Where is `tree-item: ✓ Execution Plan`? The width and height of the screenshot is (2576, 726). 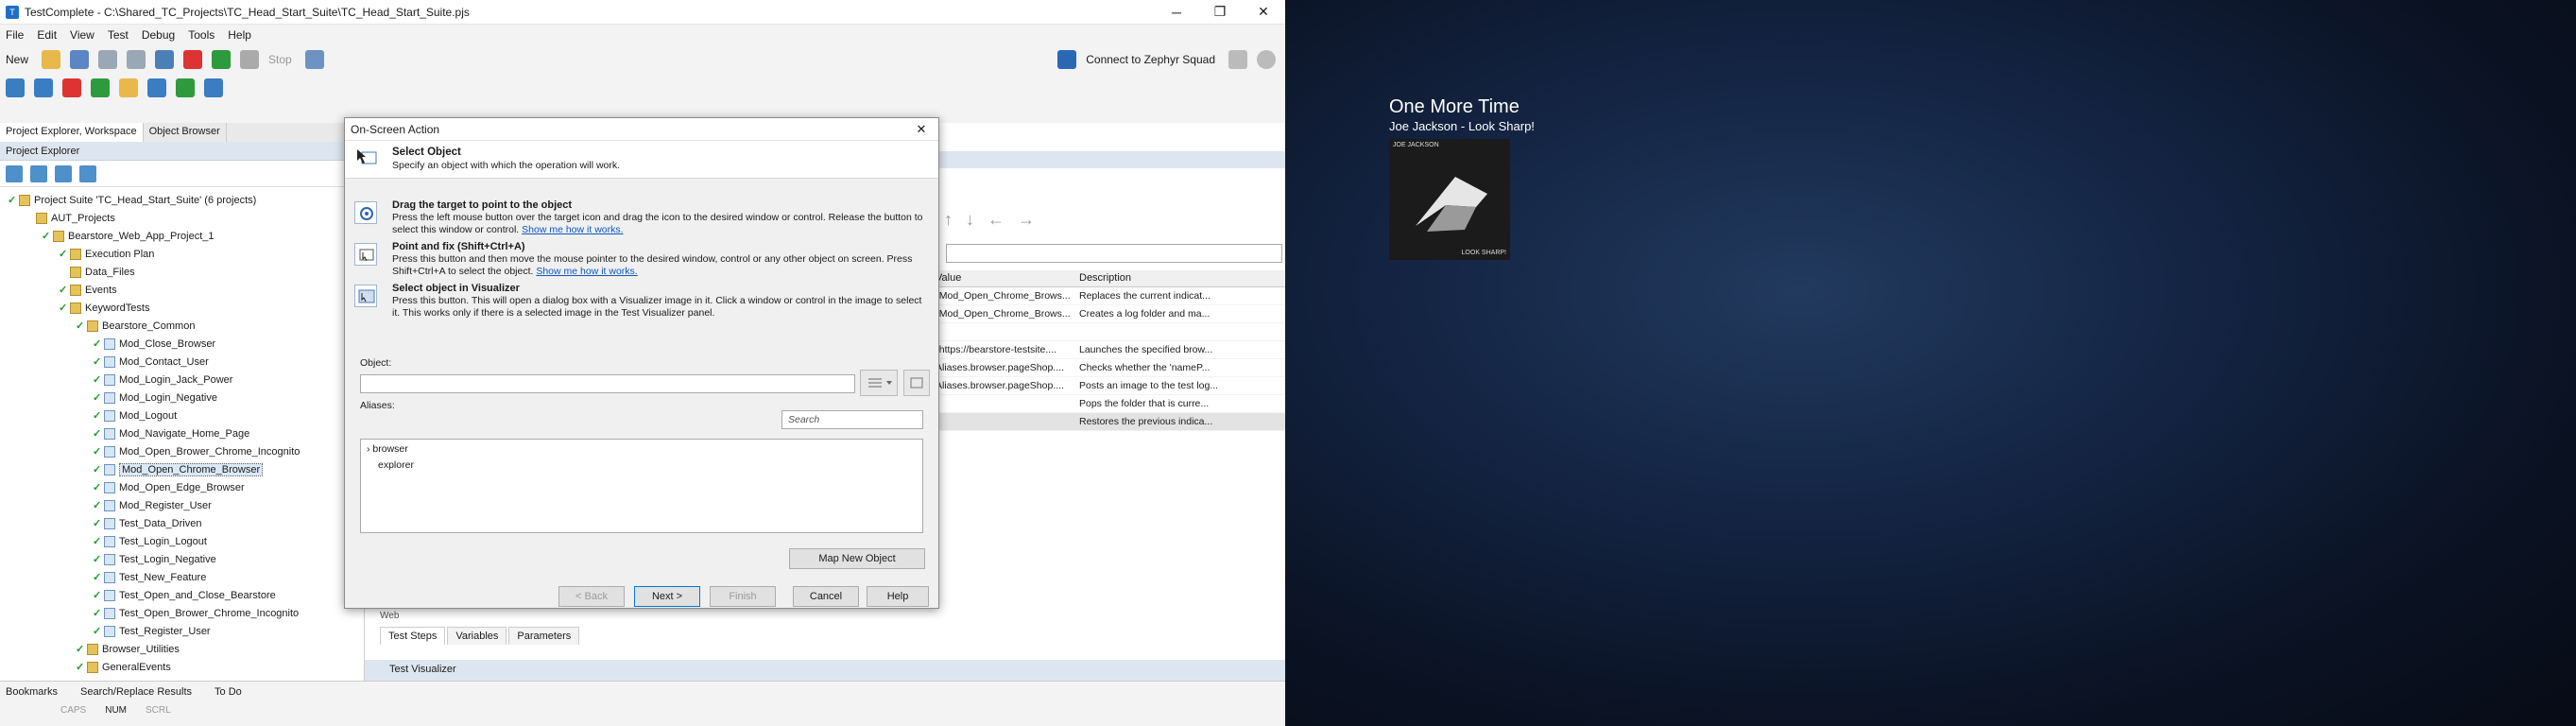
tree-item: ✓ Execution Plan is located at coordinates (182, 254).